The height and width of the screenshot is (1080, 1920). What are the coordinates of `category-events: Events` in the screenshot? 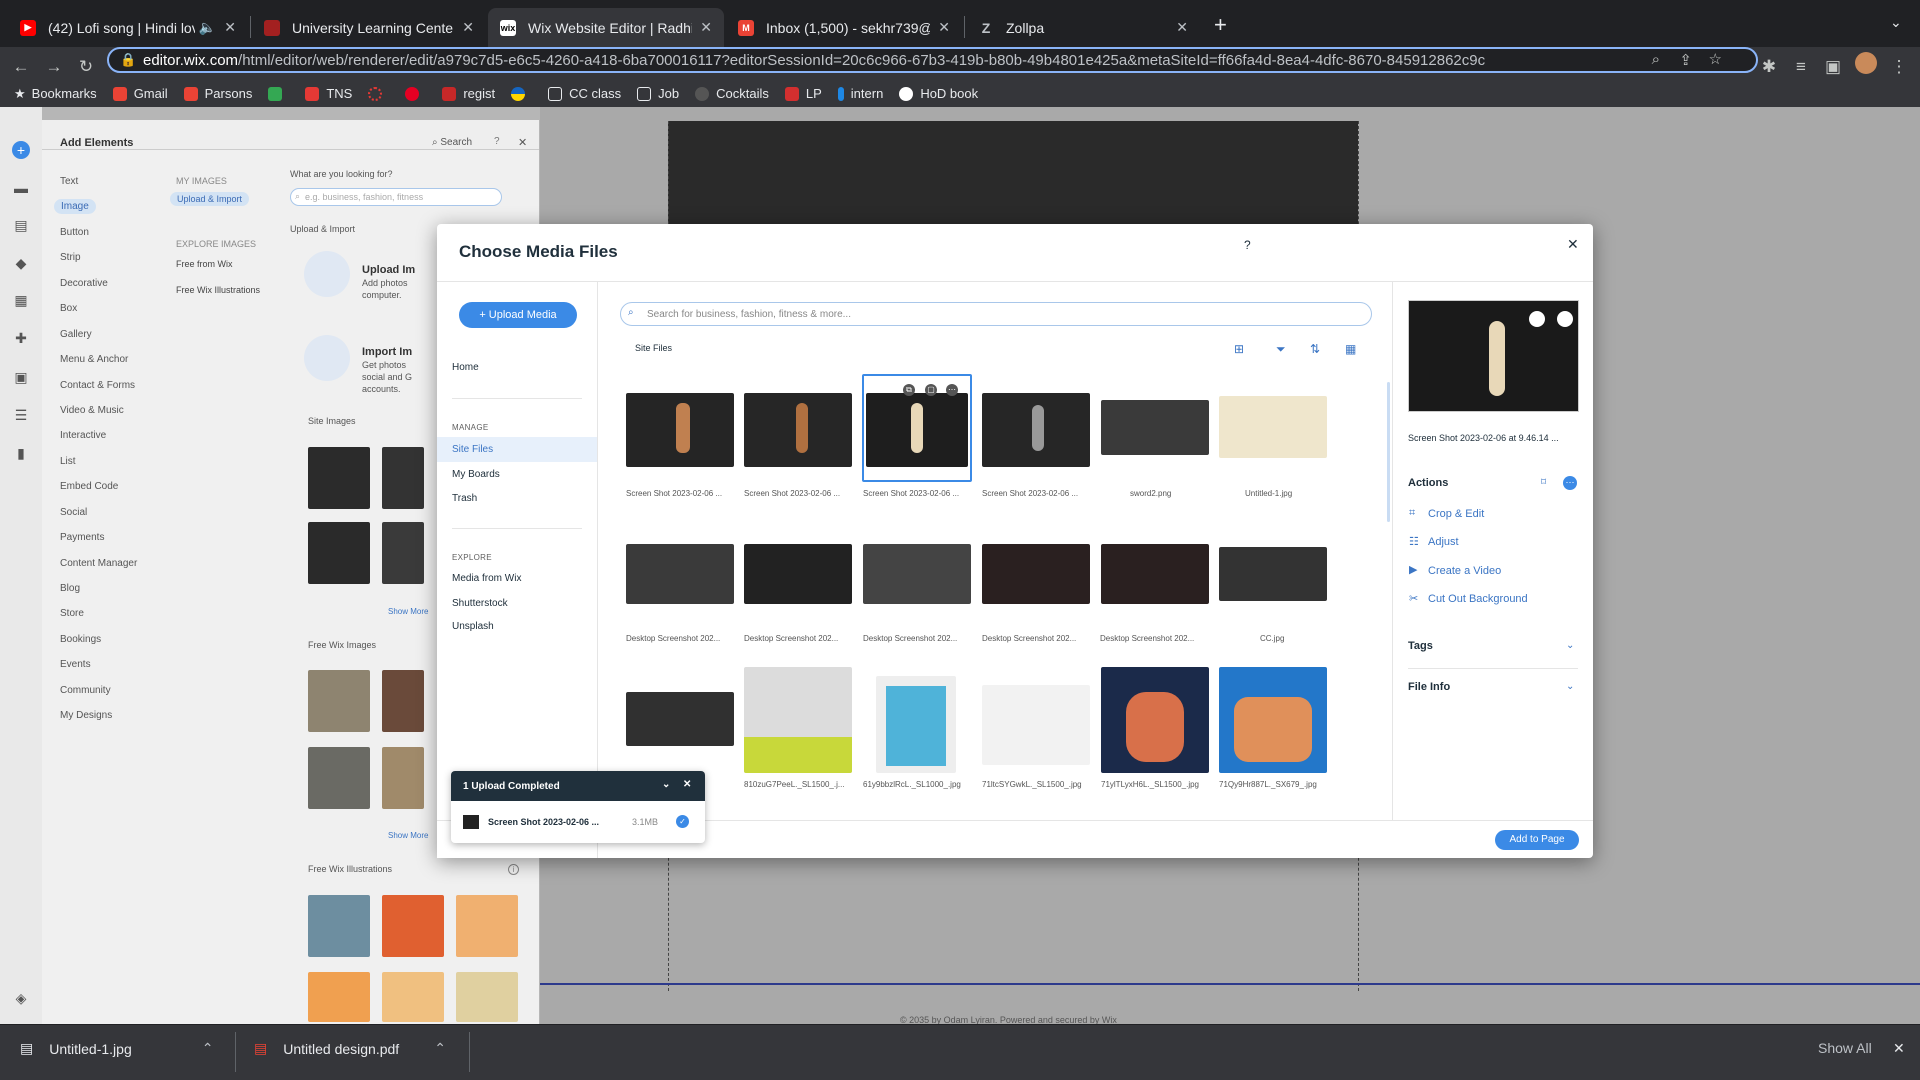 It's located at (75, 664).